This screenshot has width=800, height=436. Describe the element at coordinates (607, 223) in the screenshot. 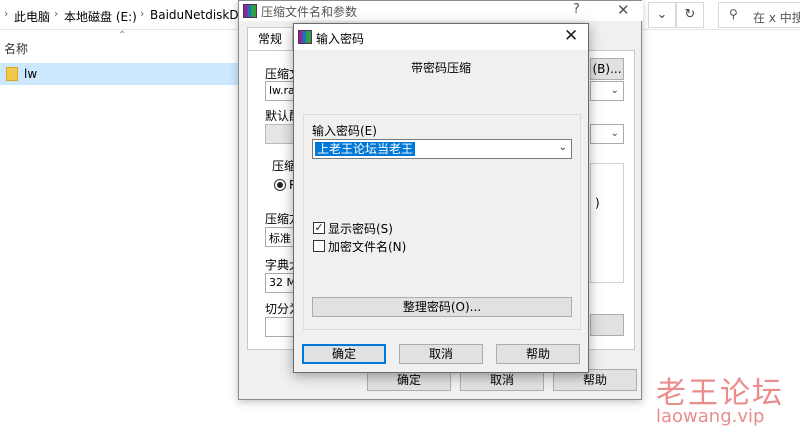

I see `options-group` at that location.